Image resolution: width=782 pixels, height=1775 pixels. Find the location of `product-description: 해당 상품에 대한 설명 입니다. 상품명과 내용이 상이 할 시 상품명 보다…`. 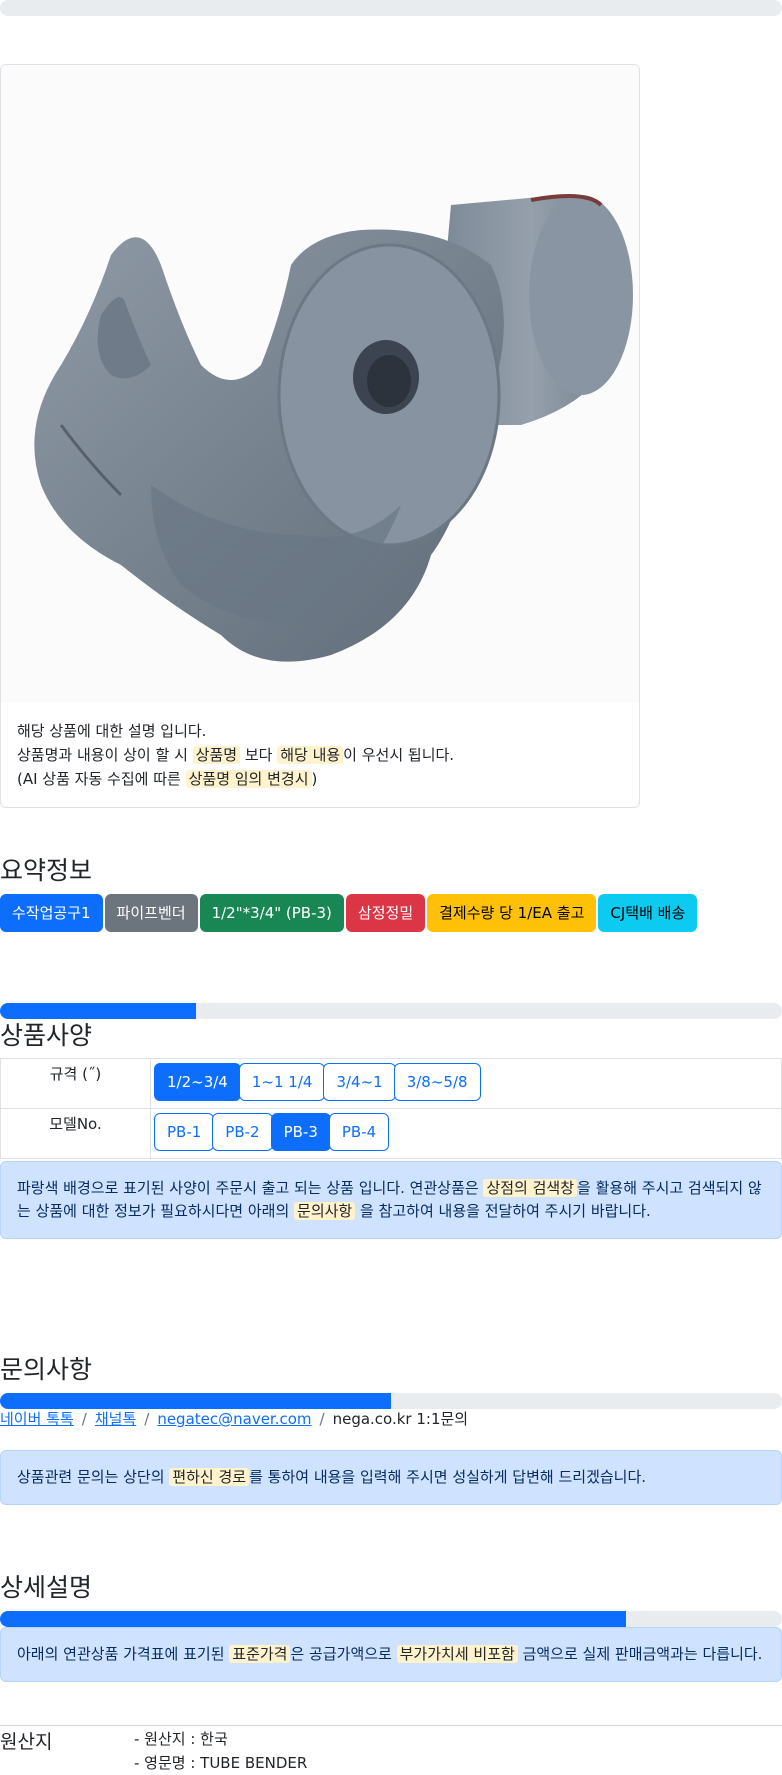

product-description: 해당 상품에 대한 설명 입니다. 상품명과 내용이 상이 할 시 상품명 보다… is located at coordinates (235, 755).